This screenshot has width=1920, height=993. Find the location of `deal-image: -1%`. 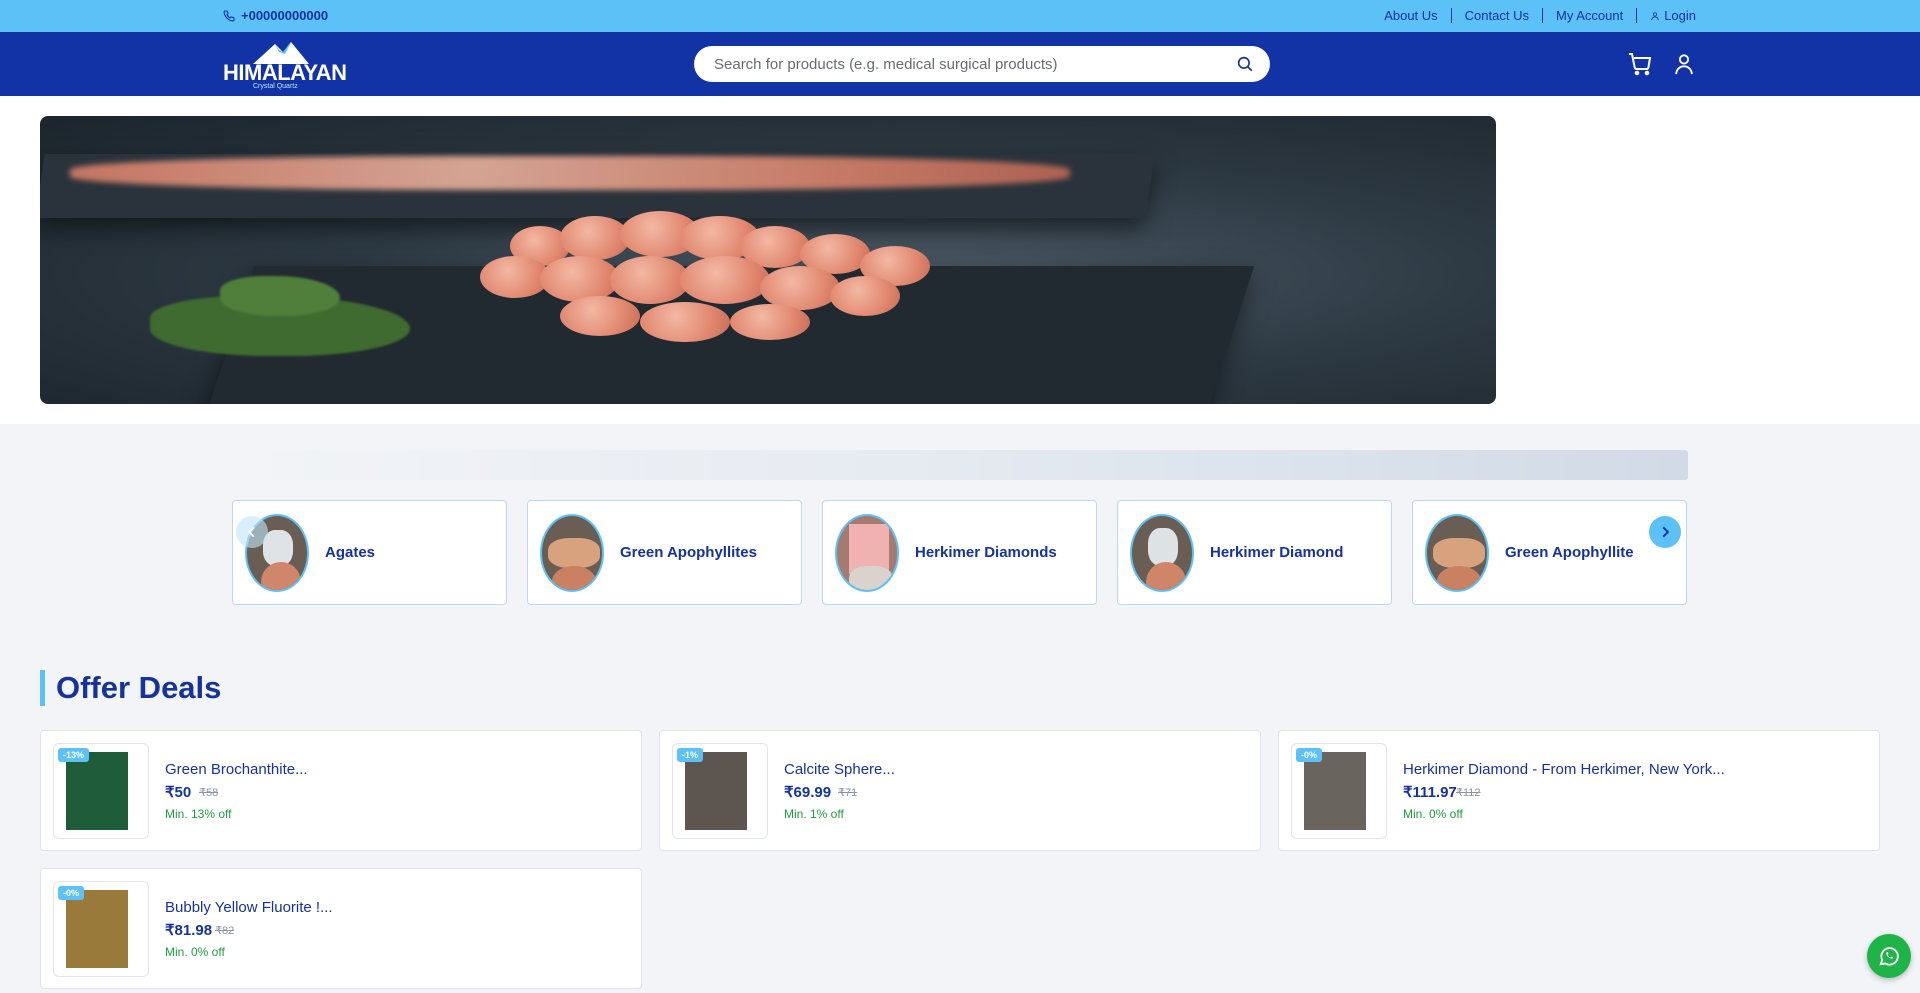

deal-image: -1% is located at coordinates (720, 791).